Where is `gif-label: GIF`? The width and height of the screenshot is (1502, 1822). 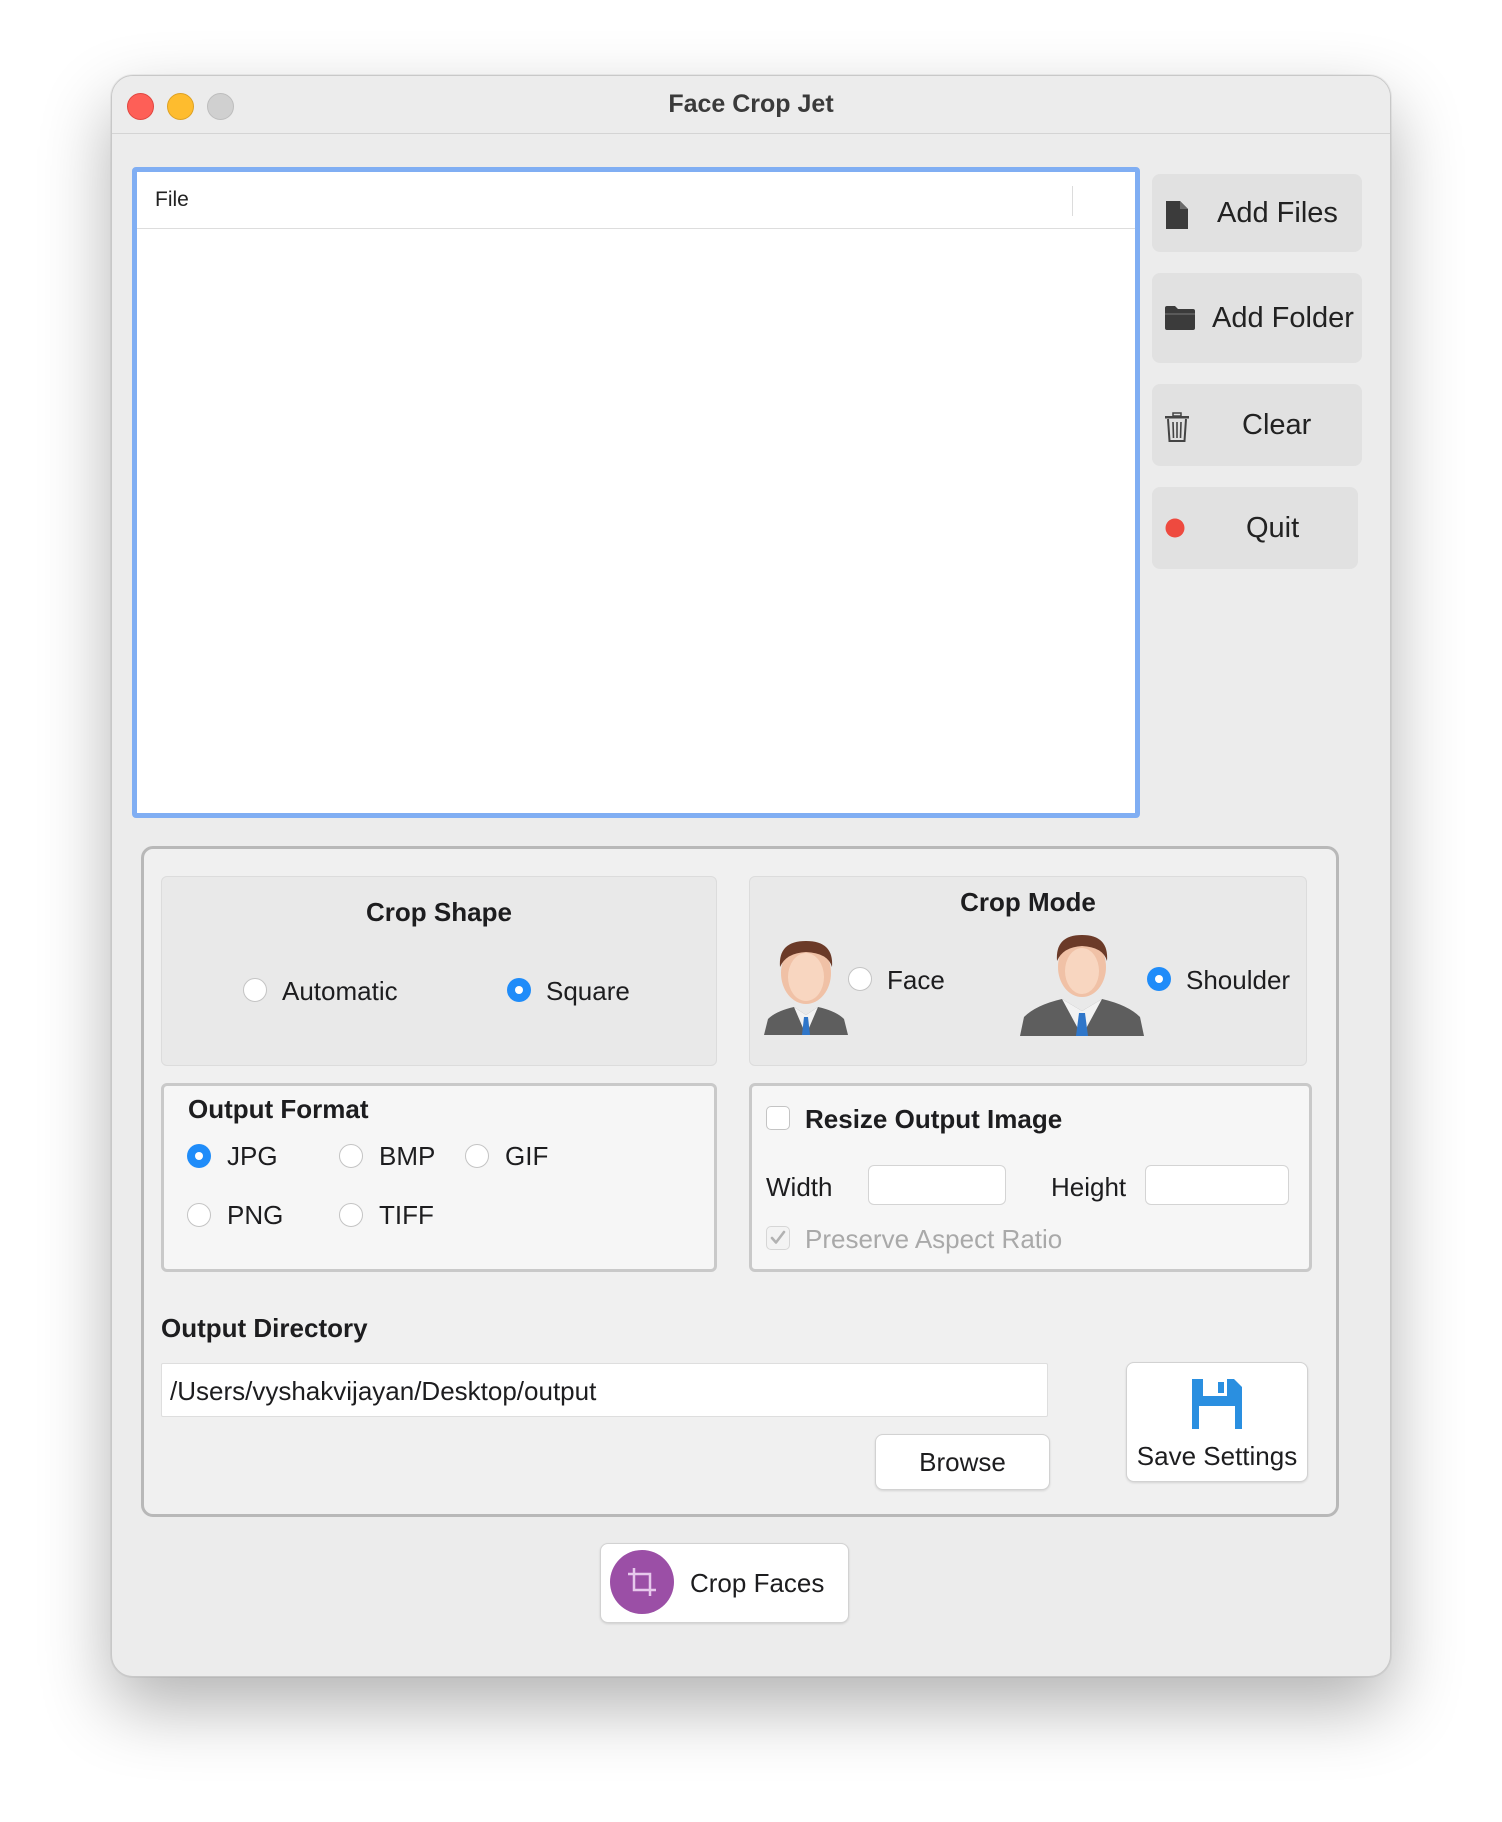
gif-label: GIF is located at coordinates (526, 1156).